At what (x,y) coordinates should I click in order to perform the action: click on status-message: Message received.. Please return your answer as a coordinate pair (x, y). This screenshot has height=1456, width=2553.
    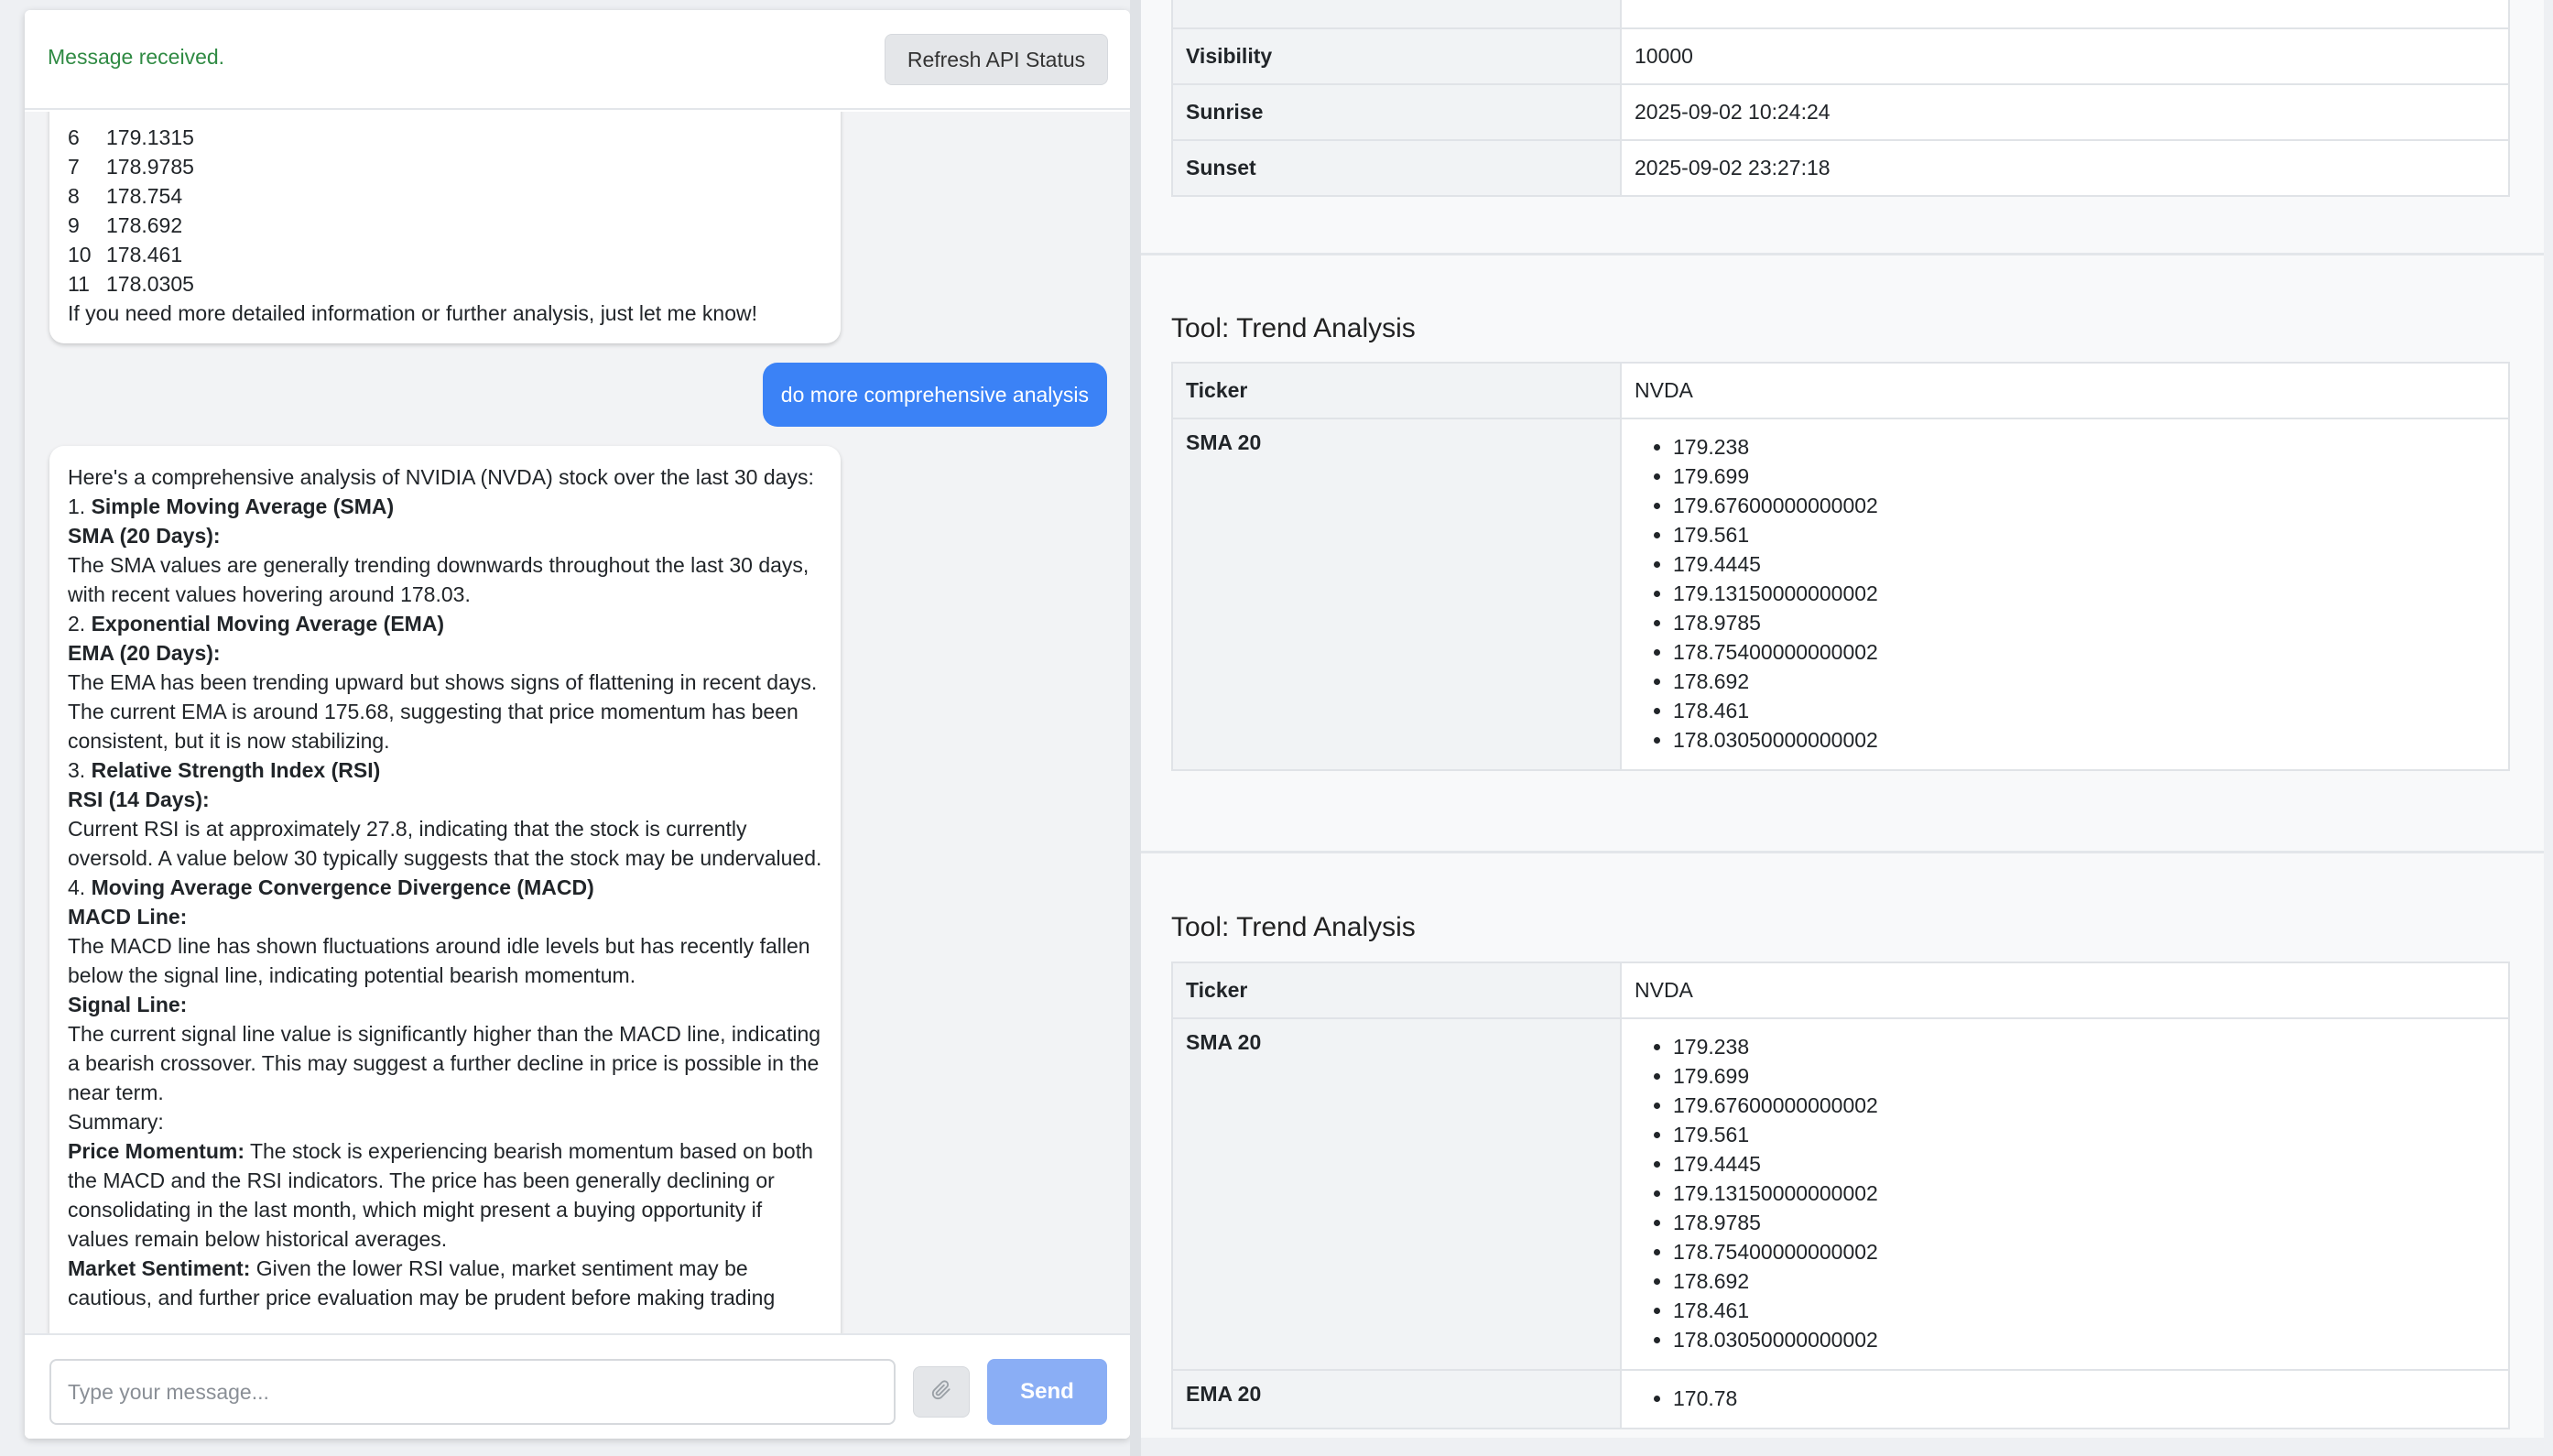
    Looking at the image, I should click on (136, 57).